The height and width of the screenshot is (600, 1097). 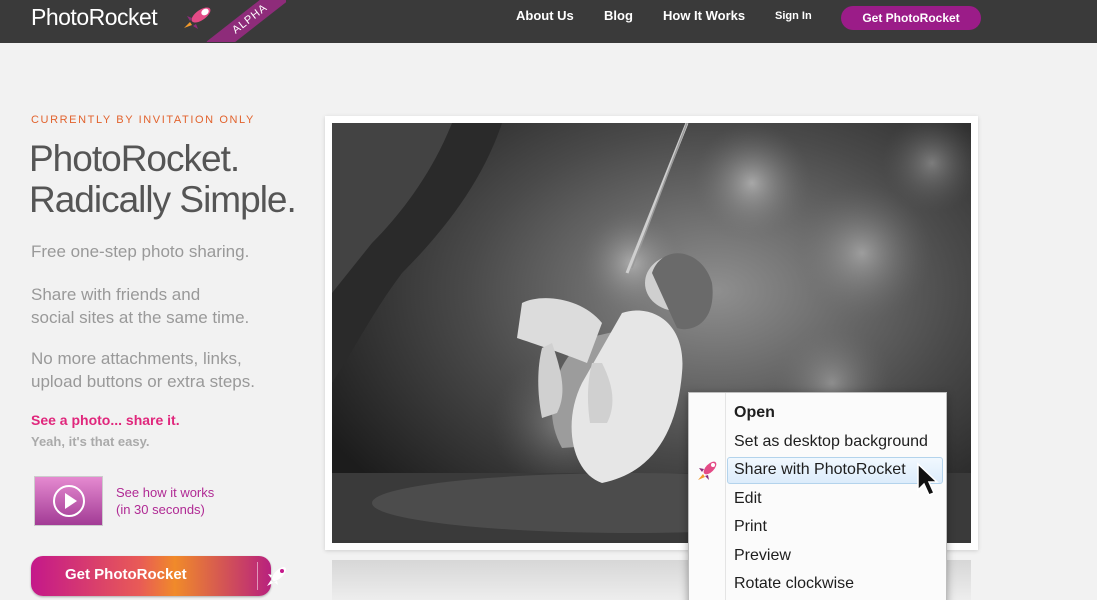 I want to click on page-headline: PhotoRocket. Radically Simple., so click(x=163, y=179).